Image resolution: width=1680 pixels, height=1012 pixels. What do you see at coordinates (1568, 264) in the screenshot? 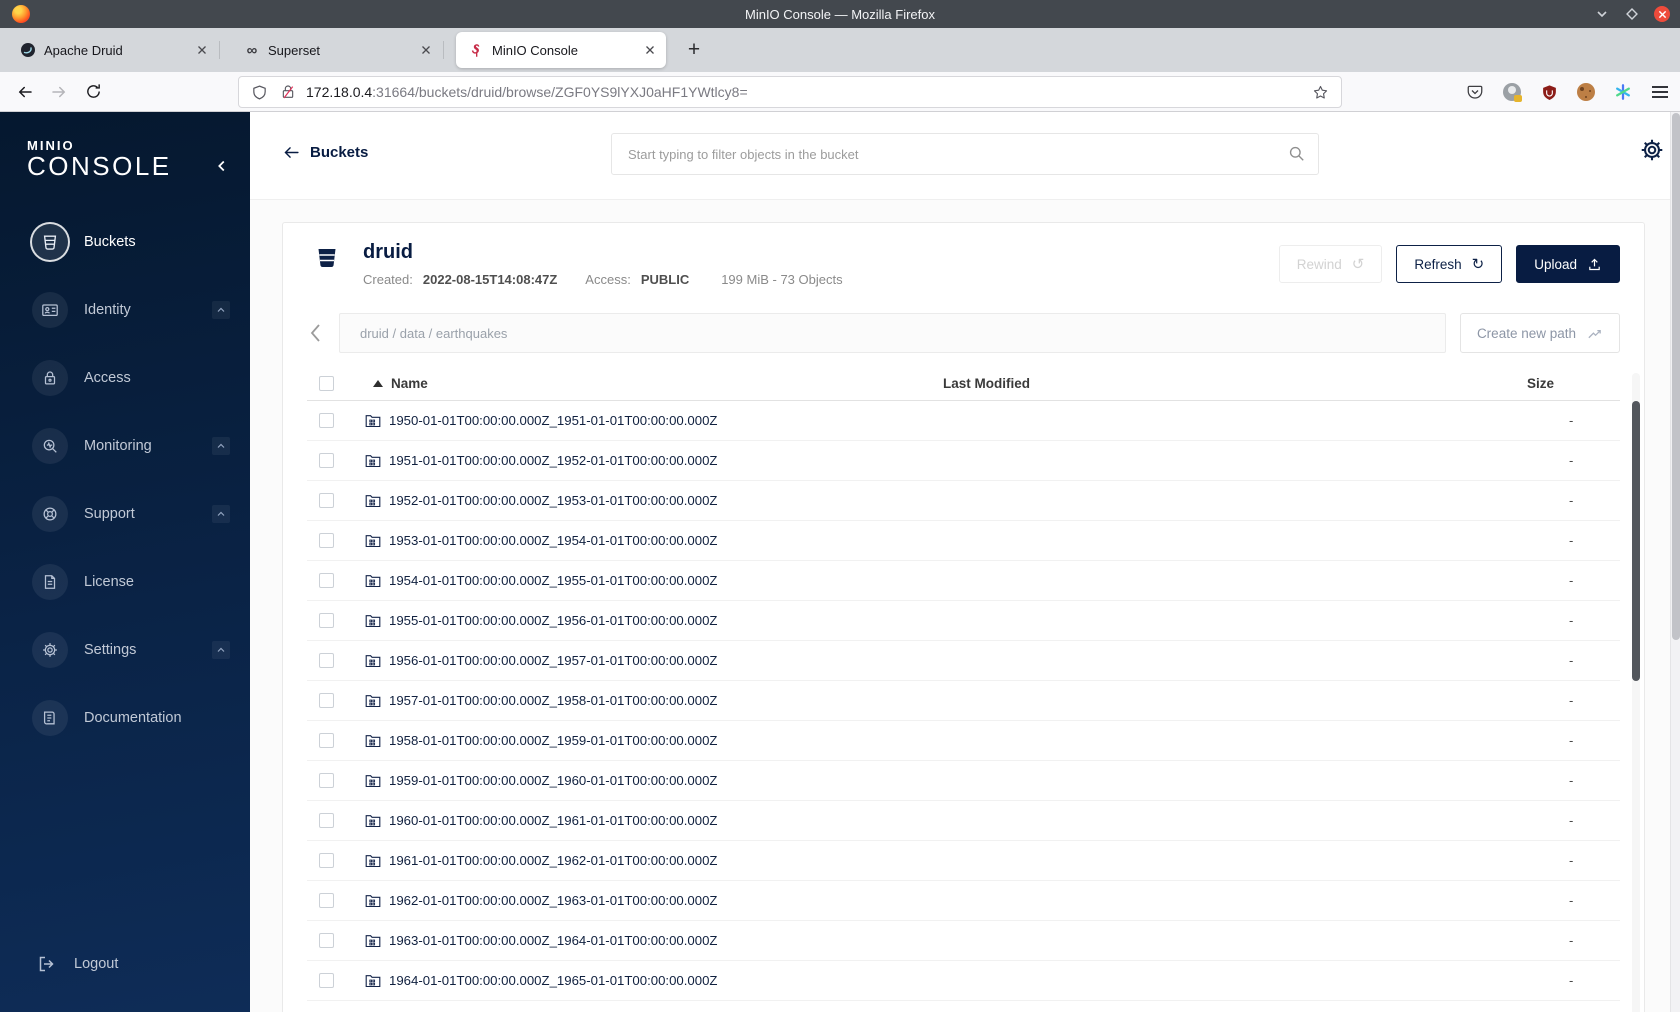
I see `upload-button: Upload` at bounding box center [1568, 264].